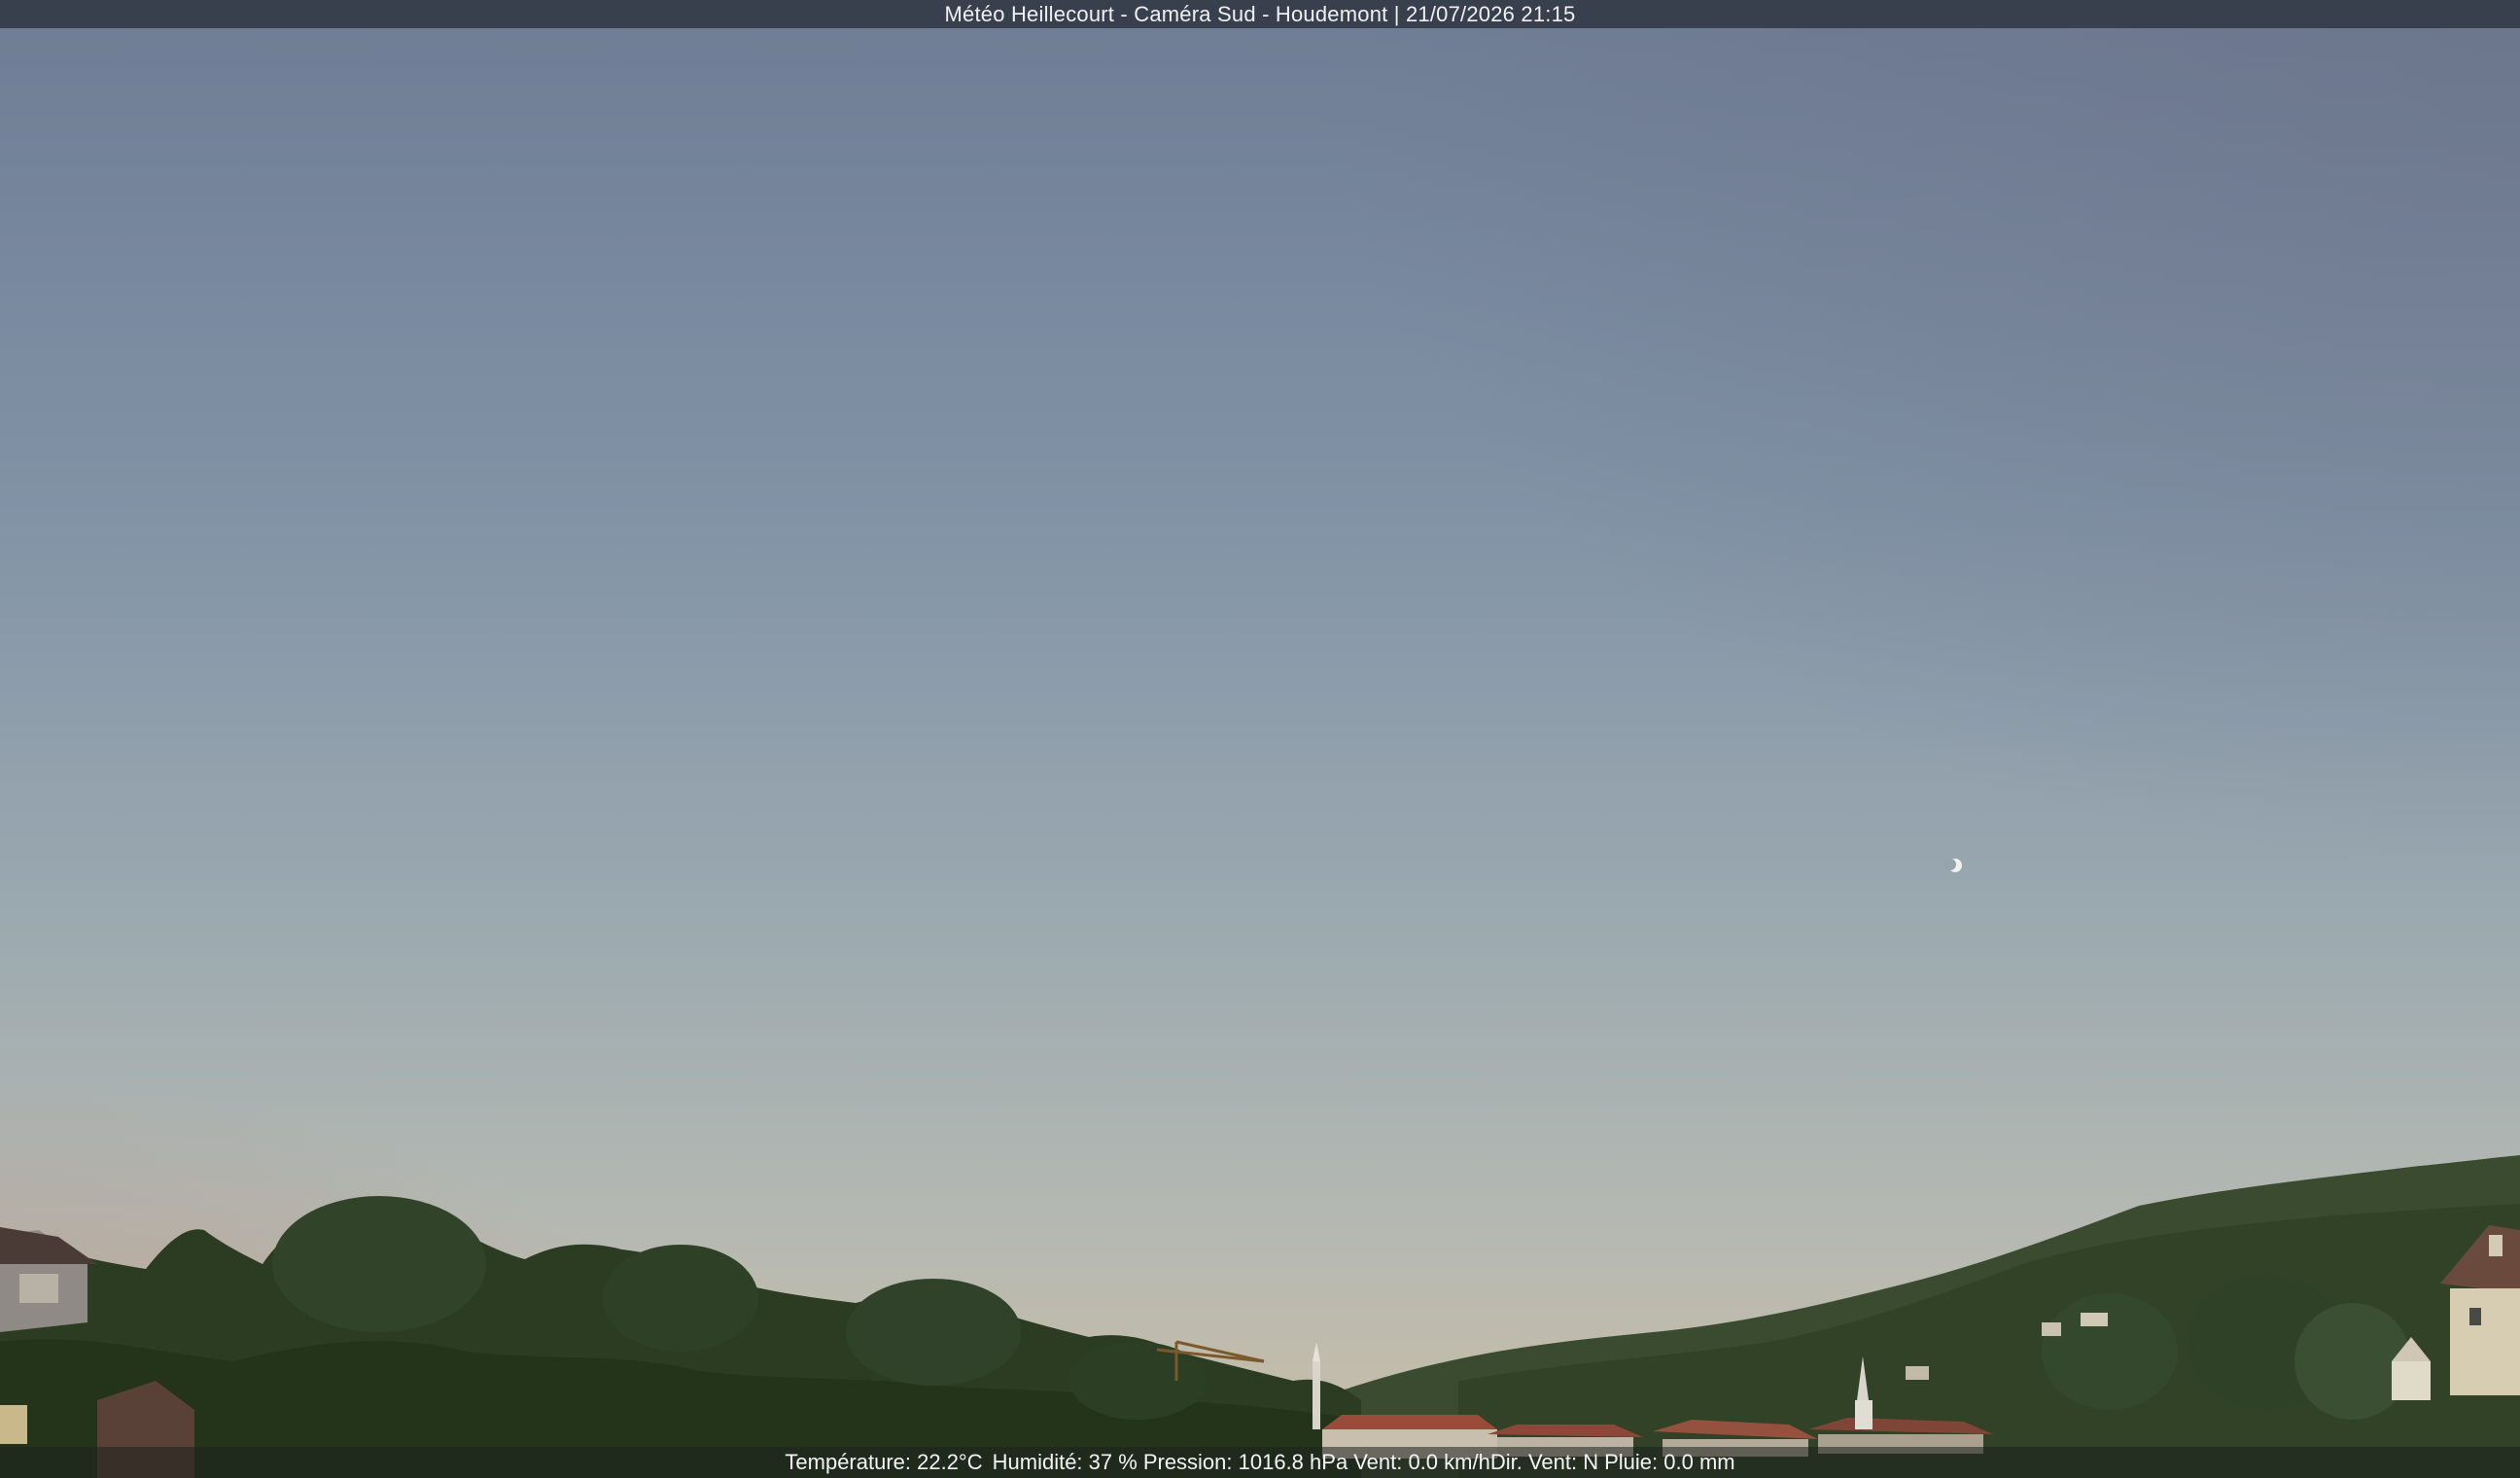 This screenshot has width=2520, height=1478. I want to click on pressure-readout: Pression: 1016.8 hPa, so click(1245, 1462).